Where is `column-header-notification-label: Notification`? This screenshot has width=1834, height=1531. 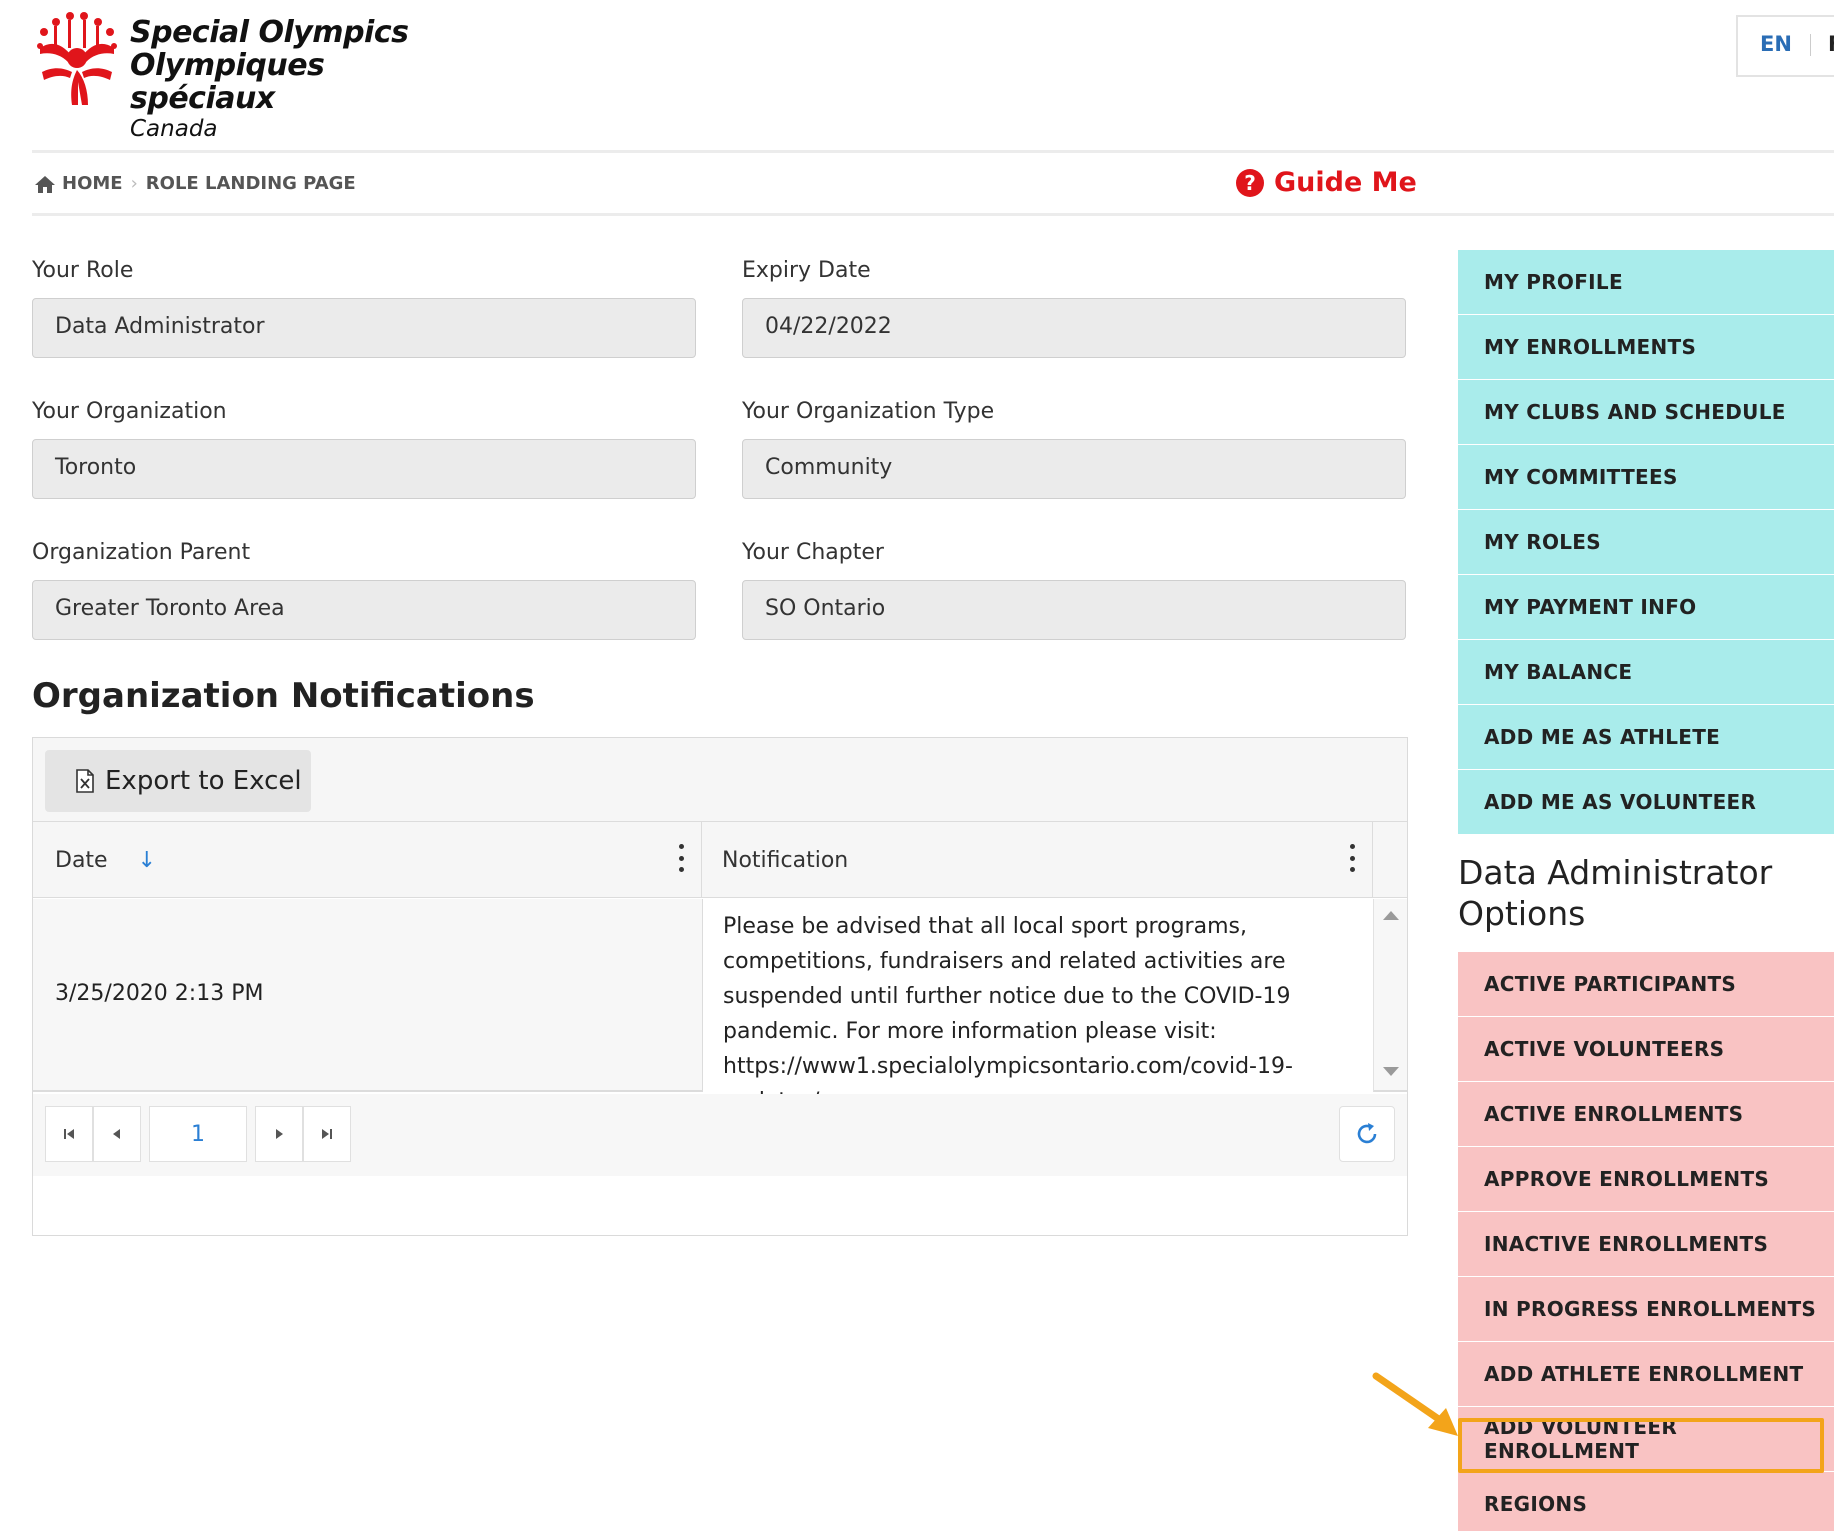
column-header-notification-label: Notification is located at coordinates (785, 860).